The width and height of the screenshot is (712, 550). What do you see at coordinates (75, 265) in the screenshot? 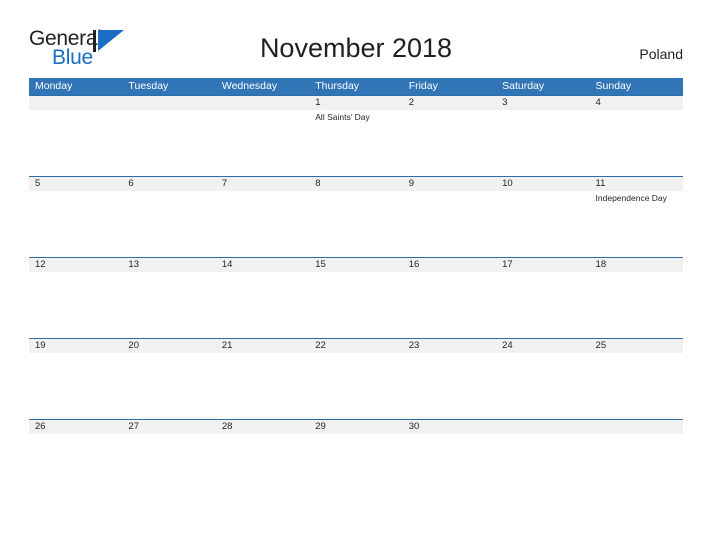
I see `day-cell: 12` at bounding box center [75, 265].